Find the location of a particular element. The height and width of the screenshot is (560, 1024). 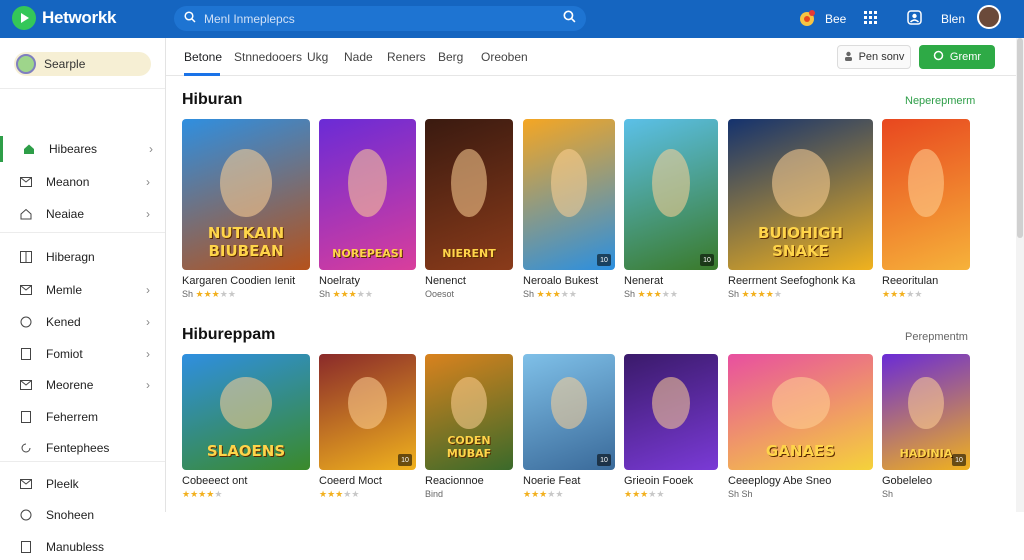

sidebar-item: Neaiae › is located at coordinates (82, 214).